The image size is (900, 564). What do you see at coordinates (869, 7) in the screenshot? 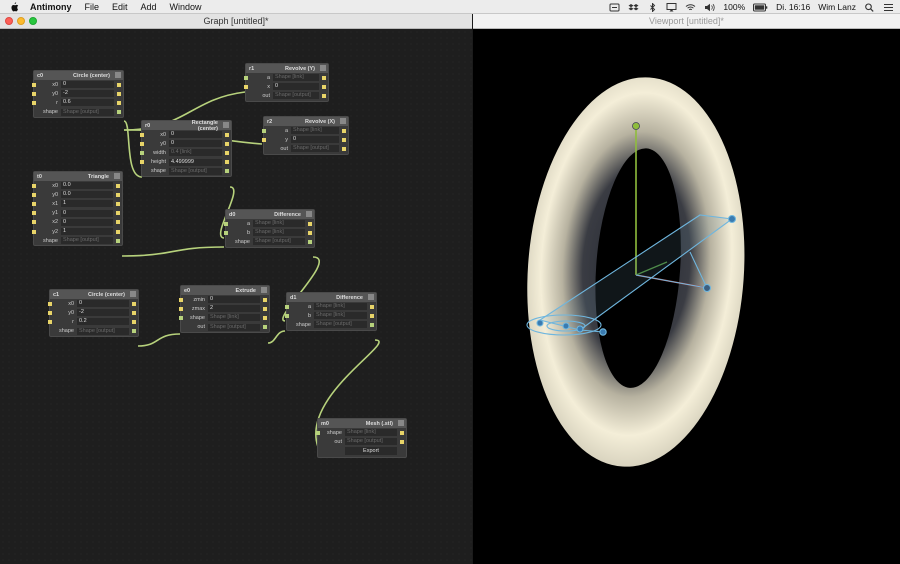
I see `search-icon` at bounding box center [869, 7].